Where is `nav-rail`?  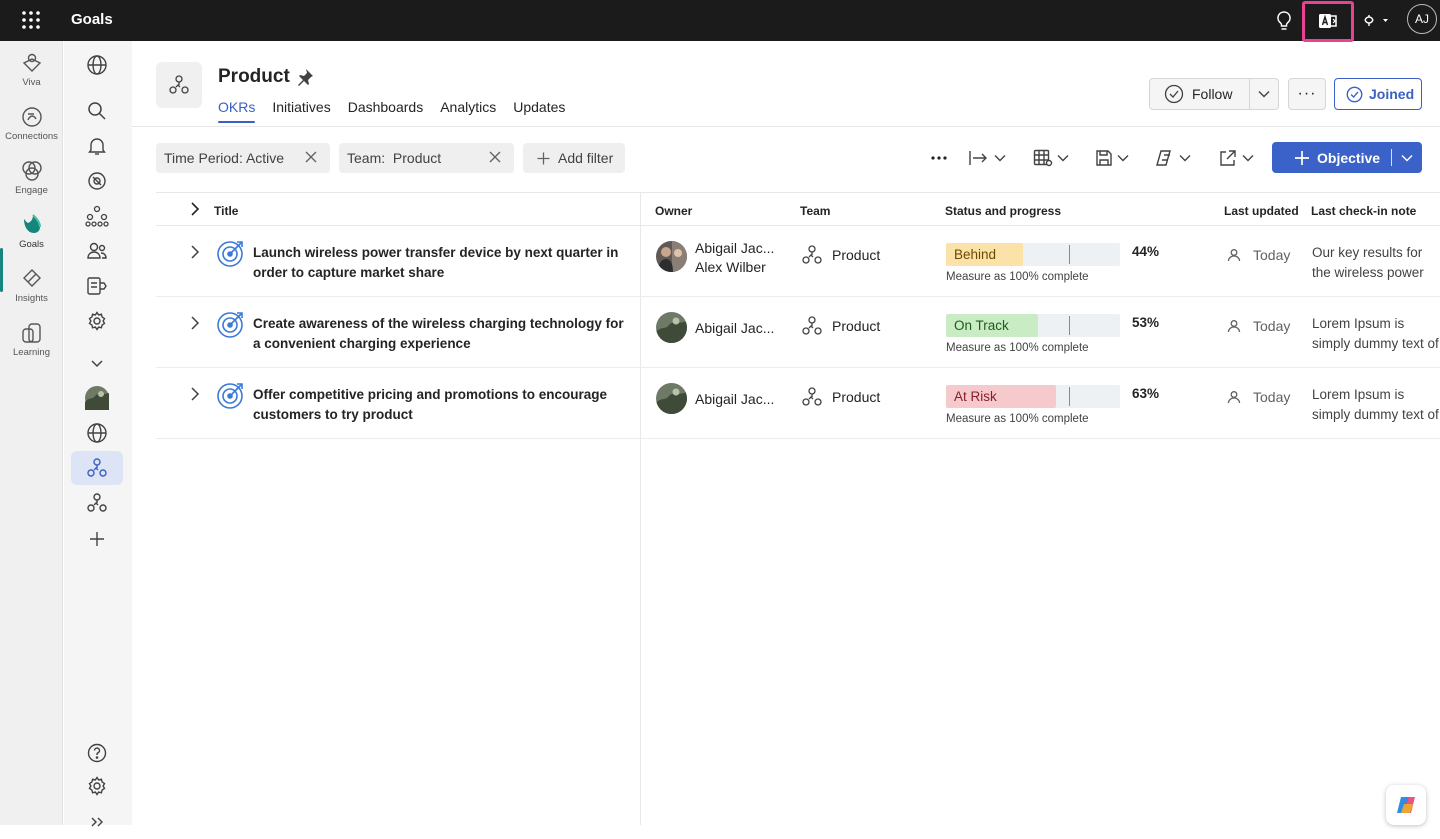 nav-rail is located at coordinates (98, 434).